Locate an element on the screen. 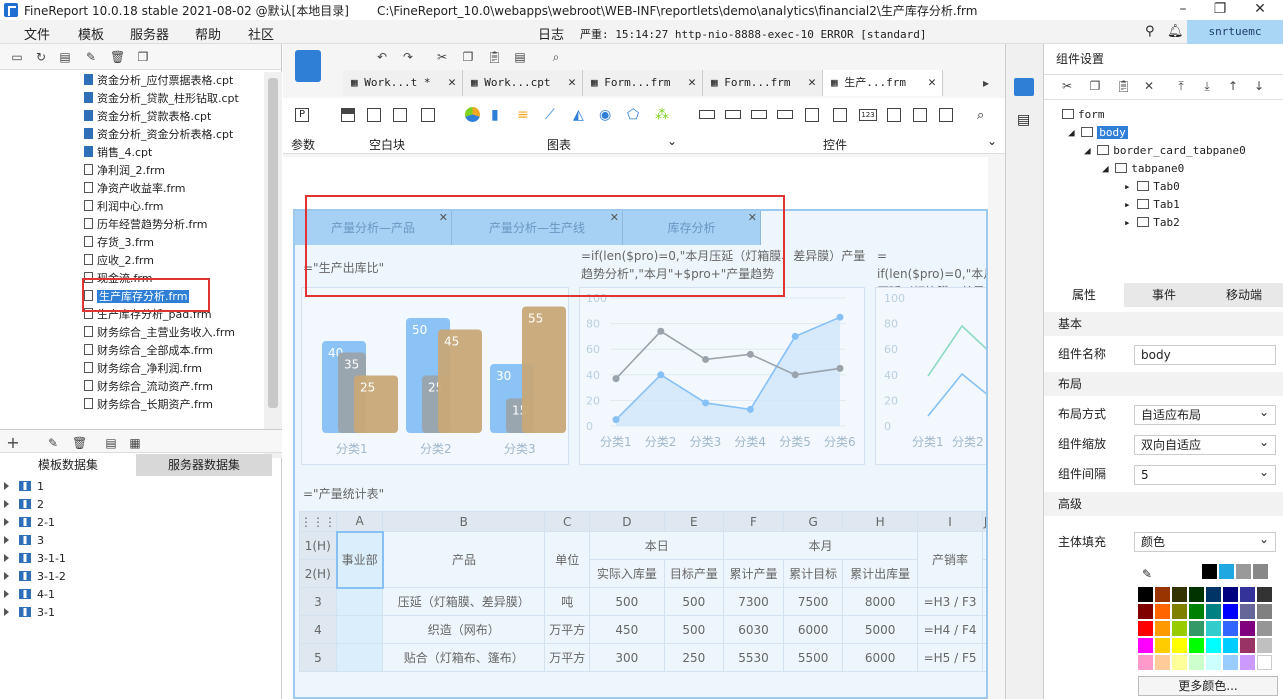 The image size is (1283, 699). table-cell: 6030 is located at coordinates (753, 629).